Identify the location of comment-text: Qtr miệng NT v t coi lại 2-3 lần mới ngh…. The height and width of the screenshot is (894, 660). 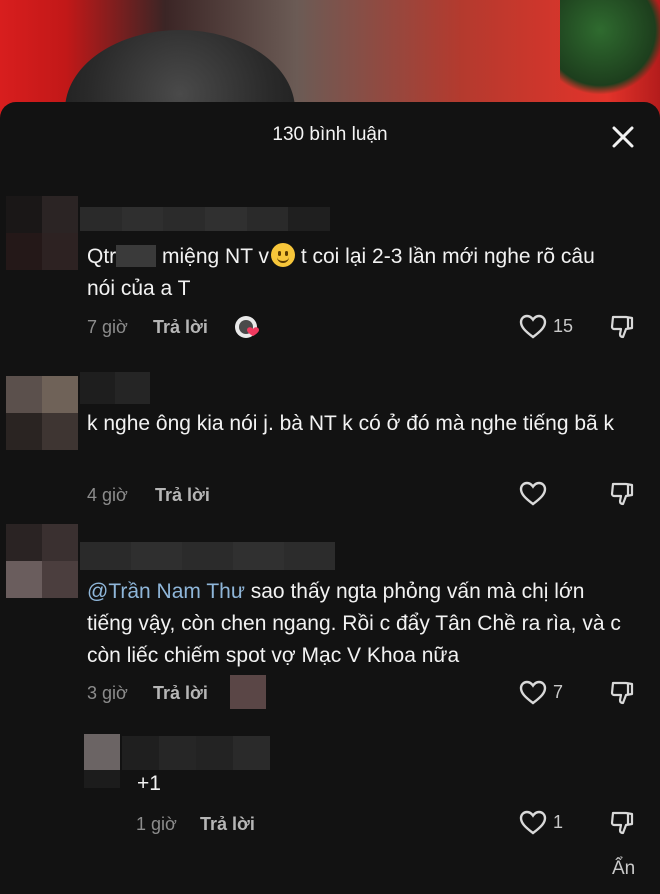
(341, 271).